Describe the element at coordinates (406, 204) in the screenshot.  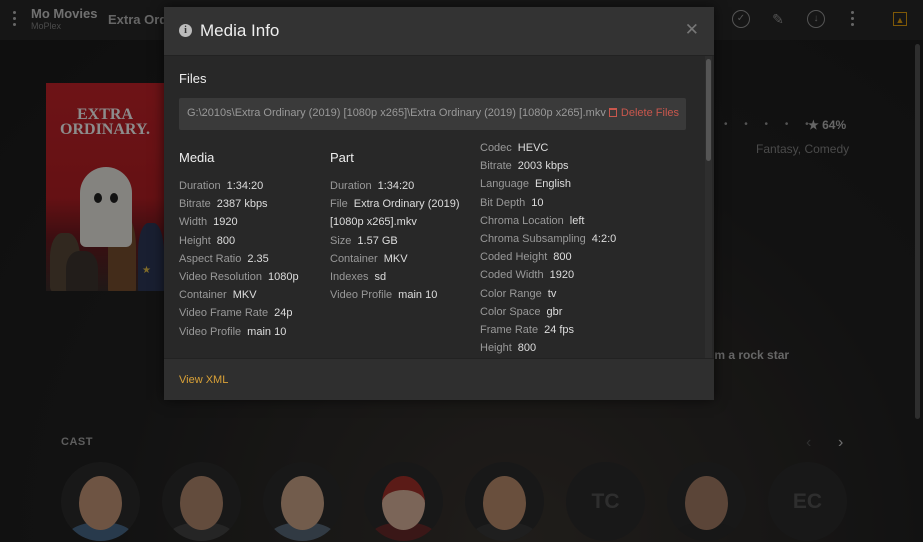
I see `info-value: Extra Ordinary (2019)` at that location.